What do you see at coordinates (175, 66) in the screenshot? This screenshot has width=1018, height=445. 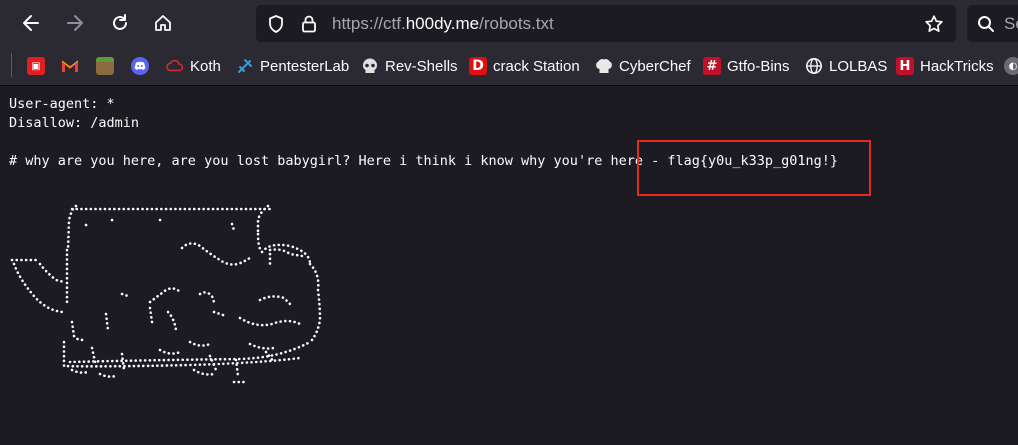 I see `cloud-icon` at bounding box center [175, 66].